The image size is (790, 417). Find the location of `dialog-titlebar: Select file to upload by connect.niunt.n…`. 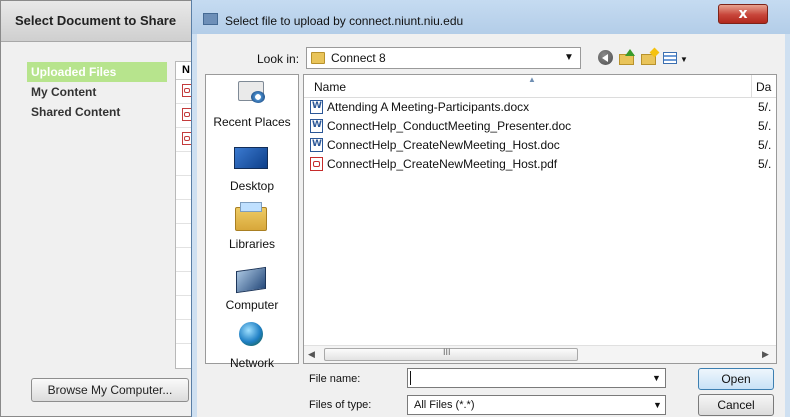

dialog-titlebar: Select file to upload by connect.niunt.n… is located at coordinates (491, 17).